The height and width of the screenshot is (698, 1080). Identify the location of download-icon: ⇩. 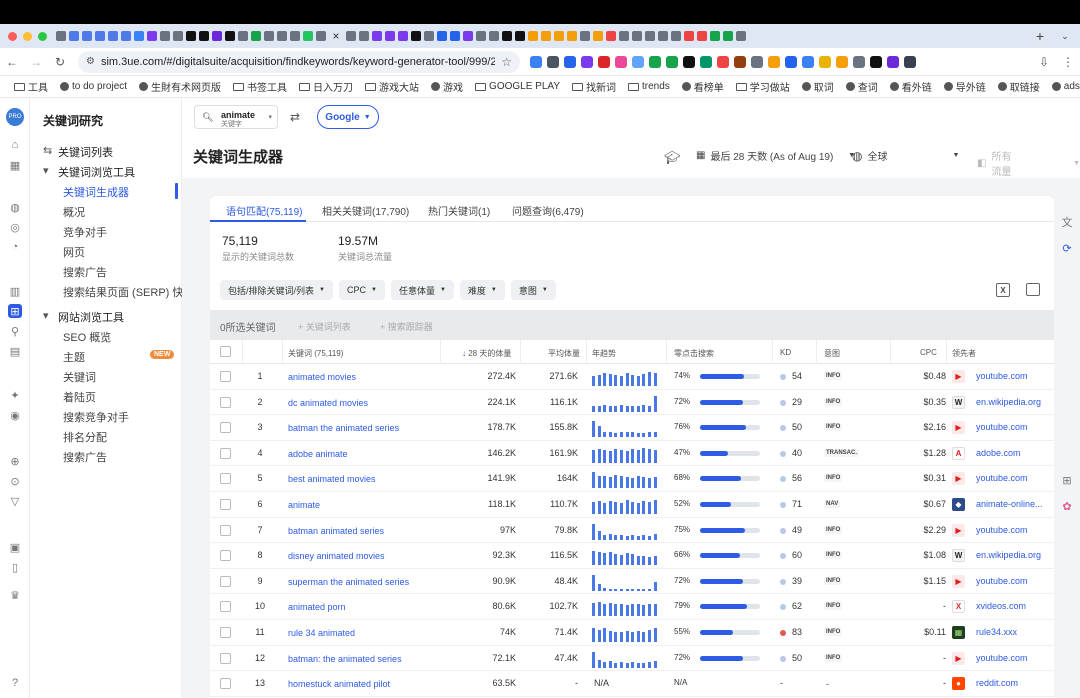
(1044, 62).